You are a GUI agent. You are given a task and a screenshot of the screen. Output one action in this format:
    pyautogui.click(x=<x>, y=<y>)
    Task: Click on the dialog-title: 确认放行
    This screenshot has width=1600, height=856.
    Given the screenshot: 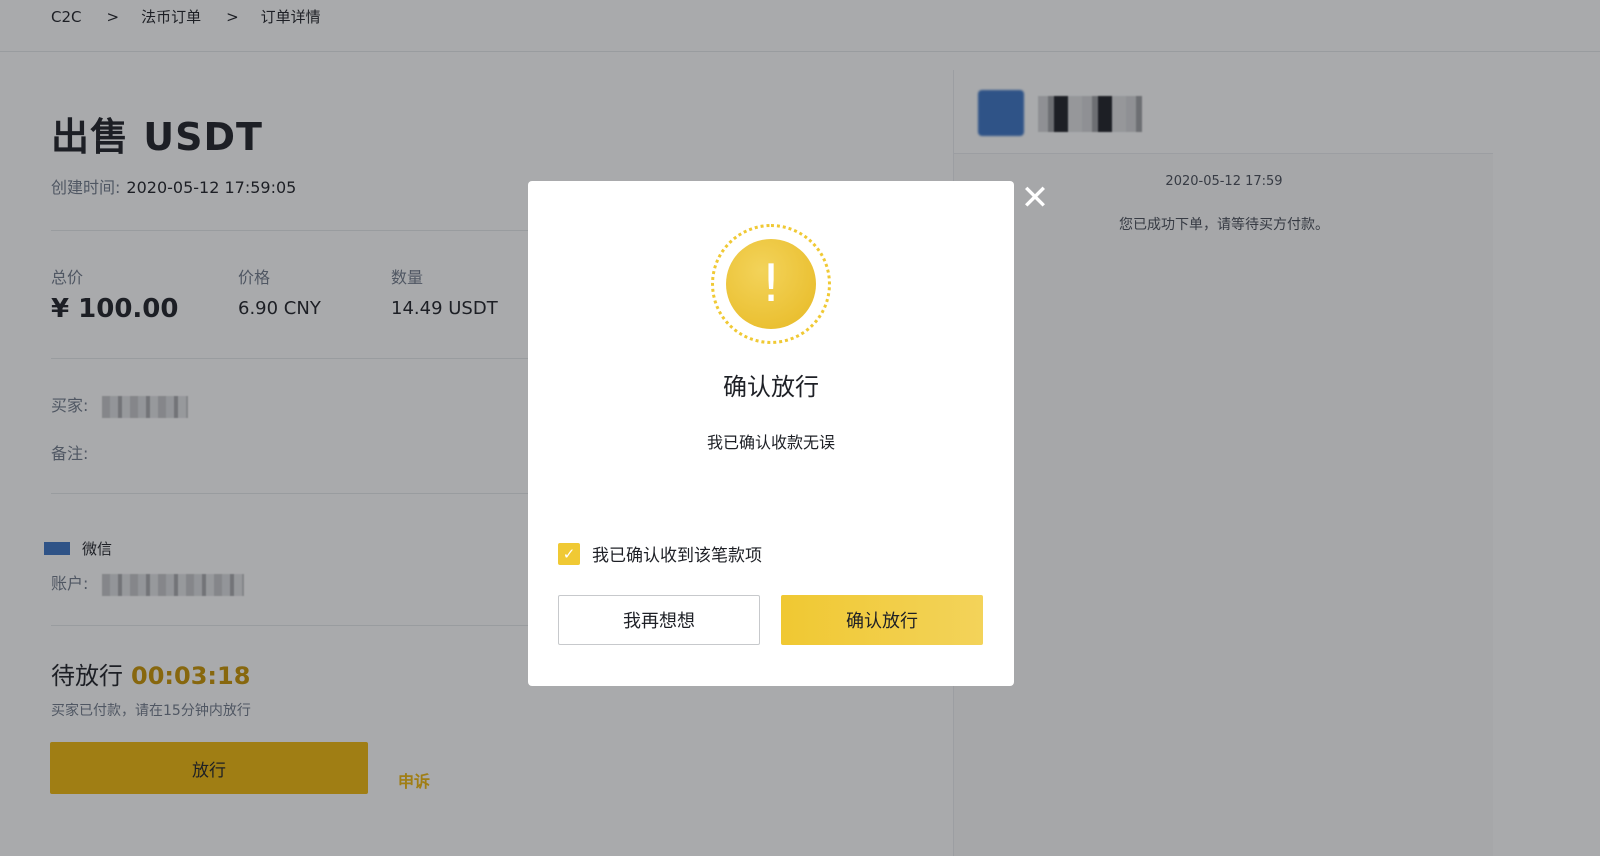 What is the action you would take?
    pyautogui.click(x=771, y=387)
    